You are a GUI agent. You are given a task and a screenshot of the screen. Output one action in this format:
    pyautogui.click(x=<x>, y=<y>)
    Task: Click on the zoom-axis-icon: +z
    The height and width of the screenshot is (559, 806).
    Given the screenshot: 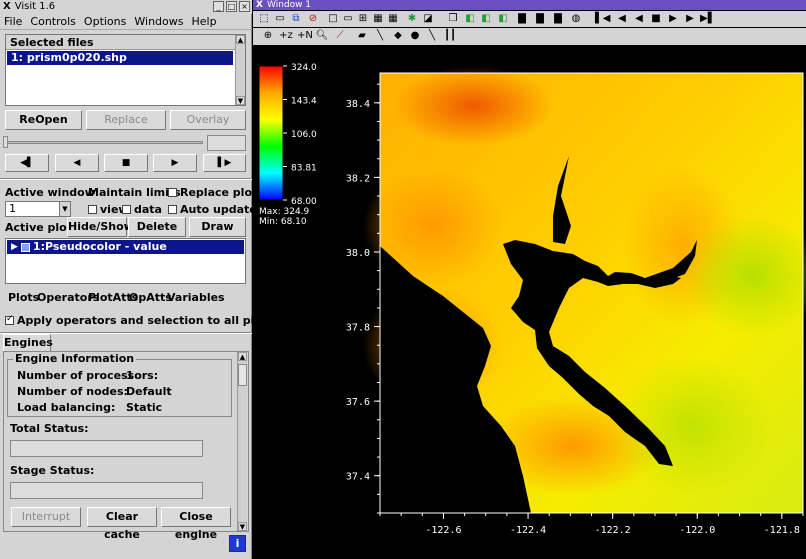 What is the action you would take?
    pyautogui.click(x=286, y=36)
    